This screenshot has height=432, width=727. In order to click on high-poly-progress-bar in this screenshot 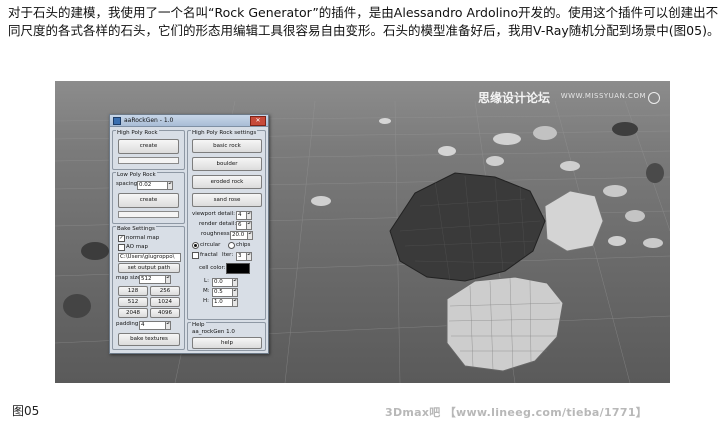, I will do `click(148, 160)`.